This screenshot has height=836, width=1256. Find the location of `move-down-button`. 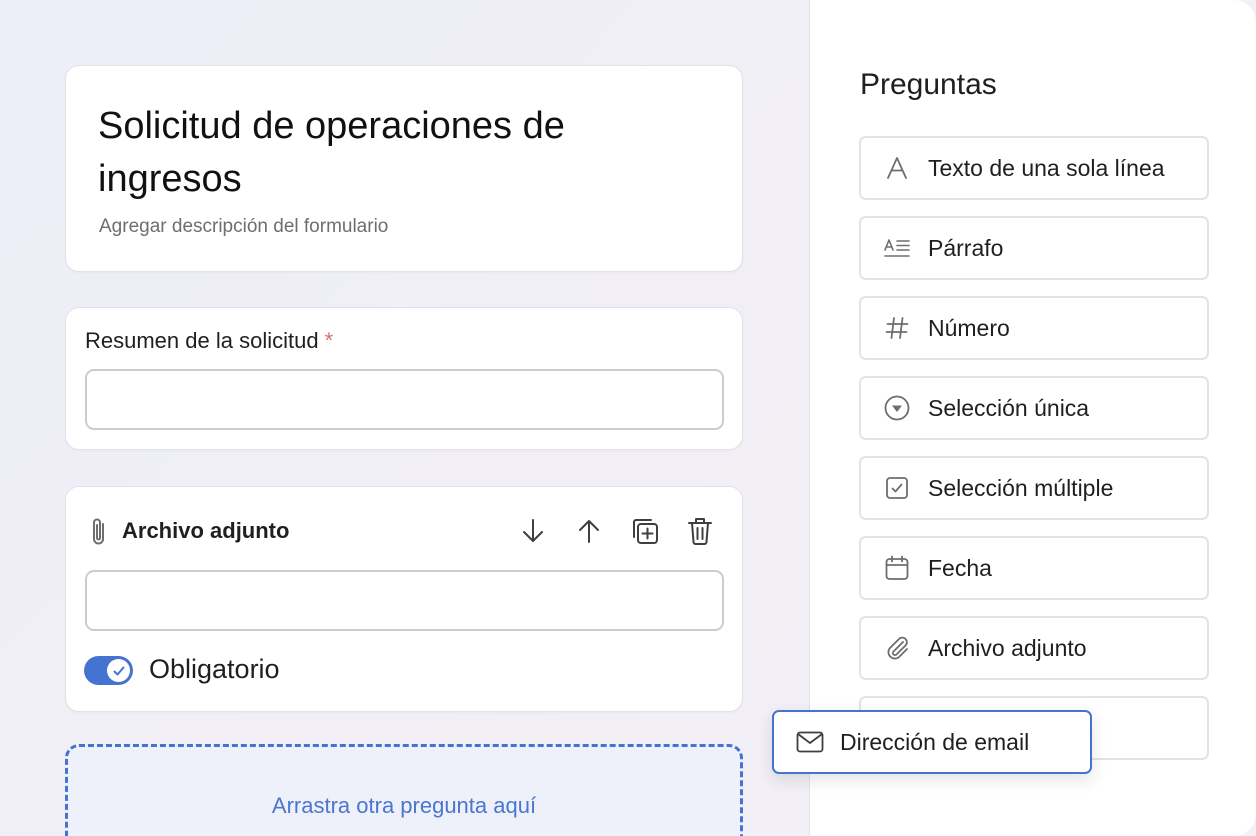

move-down-button is located at coordinates (533, 531).